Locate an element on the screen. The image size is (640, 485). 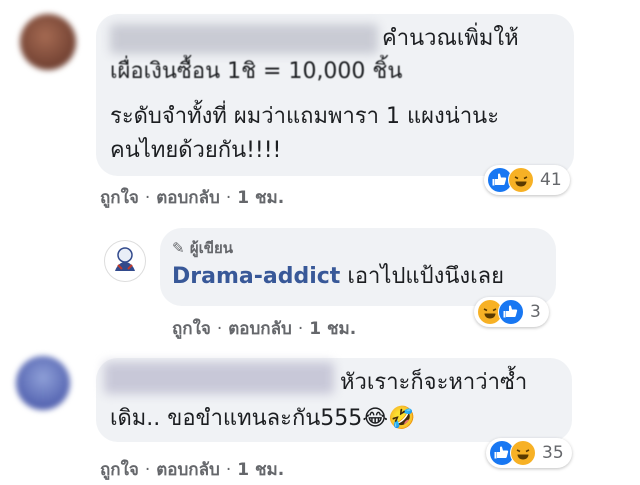
author-name-link: Drama-addict is located at coordinates (256, 276).